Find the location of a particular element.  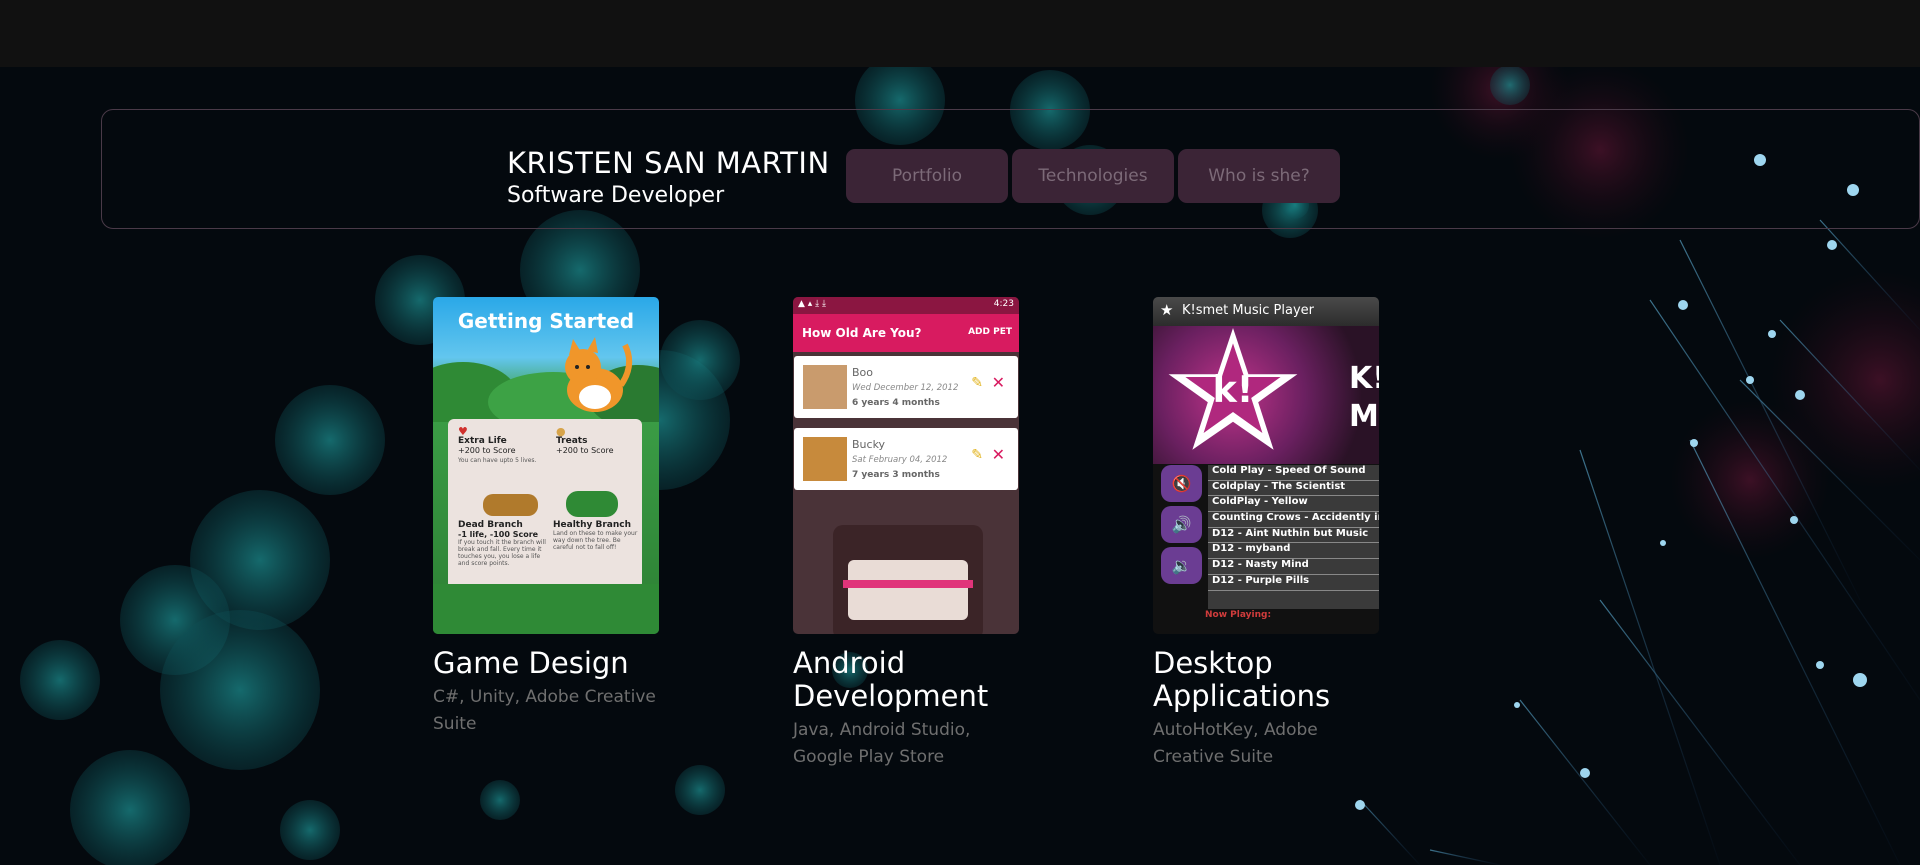

list-item: ColdPlay - Yellow is located at coordinates (1293, 504).